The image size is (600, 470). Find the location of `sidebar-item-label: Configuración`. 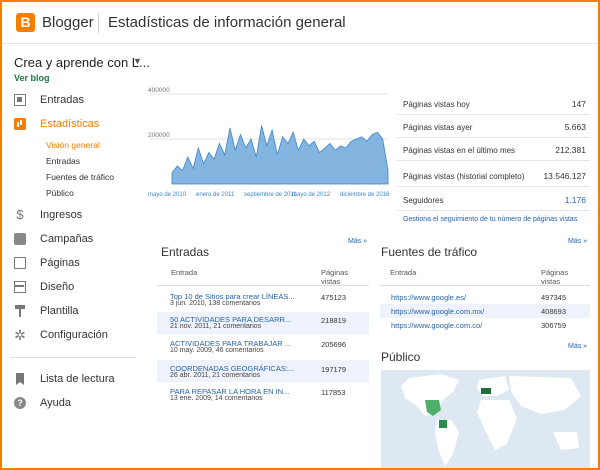

sidebar-item-label: Configuración is located at coordinates (74, 335).